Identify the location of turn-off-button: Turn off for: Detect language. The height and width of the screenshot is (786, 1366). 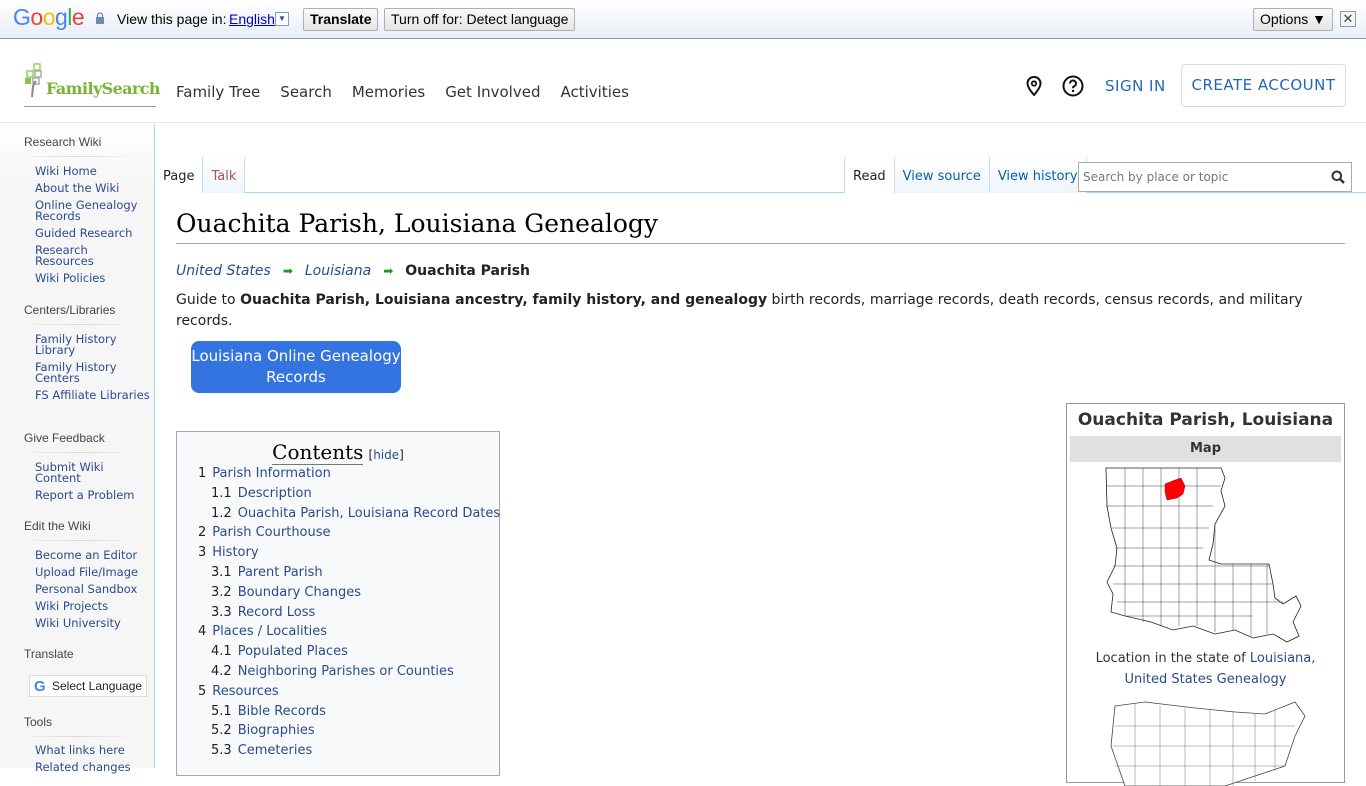
(480, 19).